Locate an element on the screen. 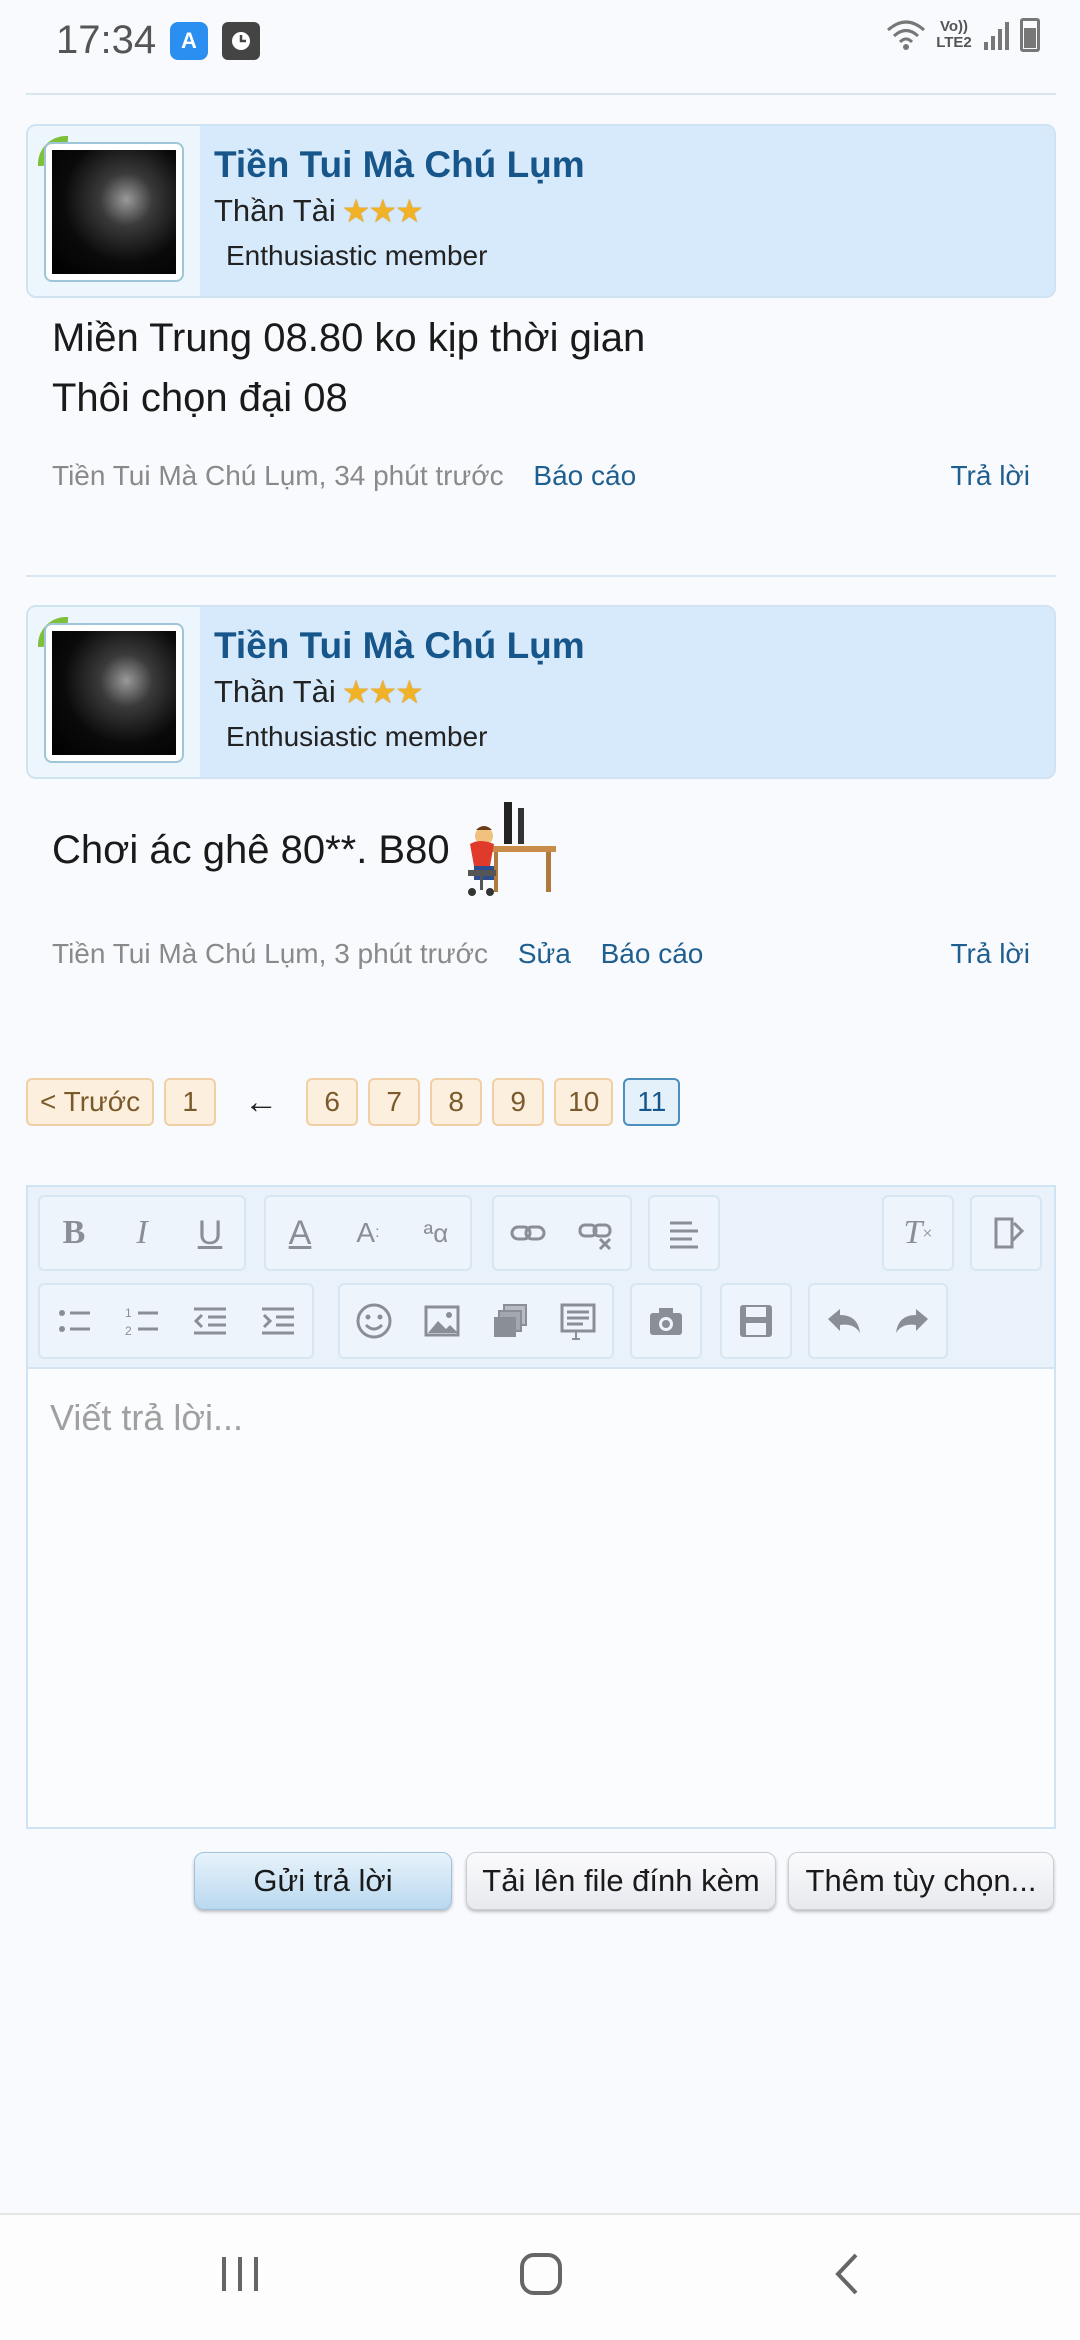 This screenshot has width=1080, height=2340. wifi-icon is located at coordinates (906, 35).